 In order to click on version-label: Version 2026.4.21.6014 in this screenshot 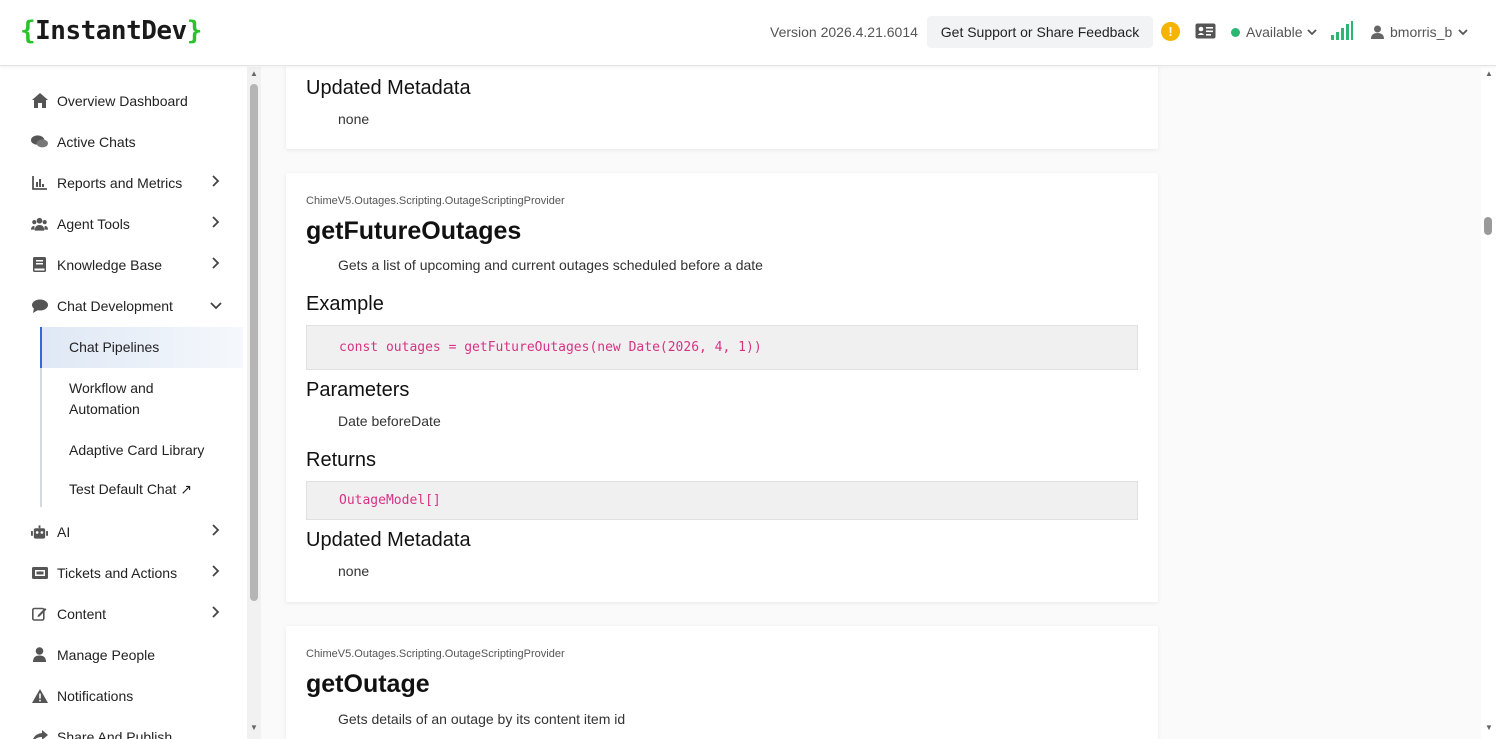, I will do `click(844, 32)`.